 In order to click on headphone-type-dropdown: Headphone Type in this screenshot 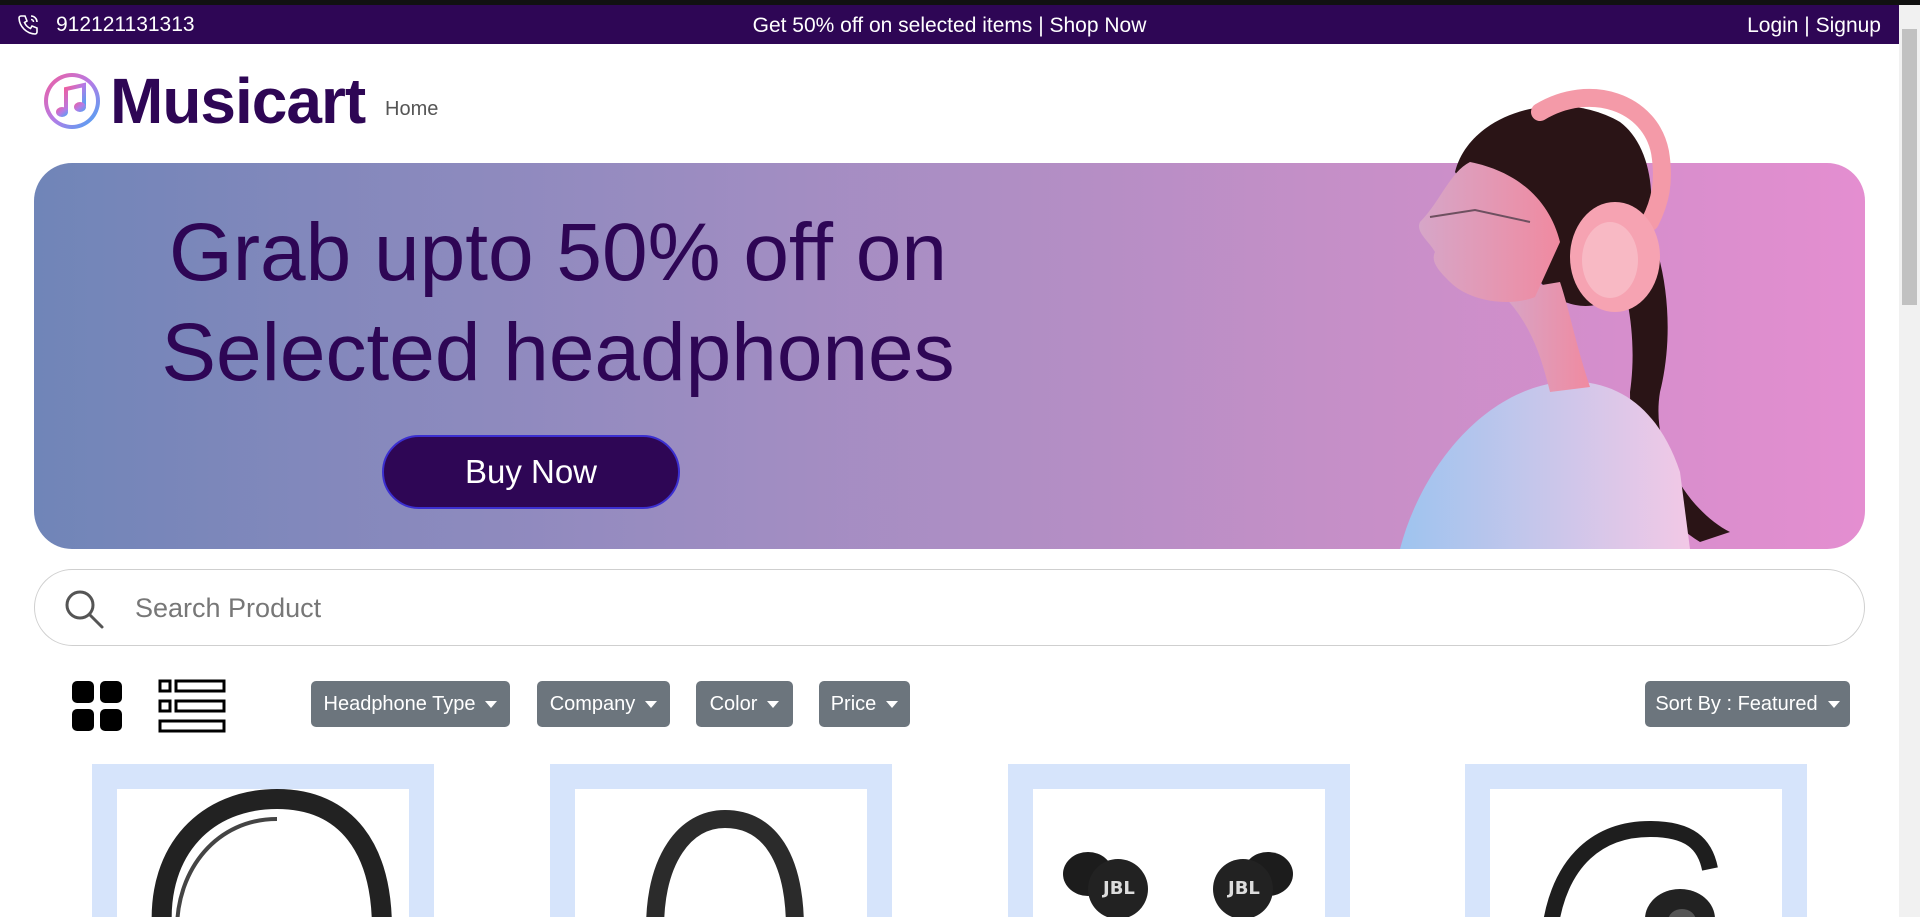, I will do `click(410, 704)`.